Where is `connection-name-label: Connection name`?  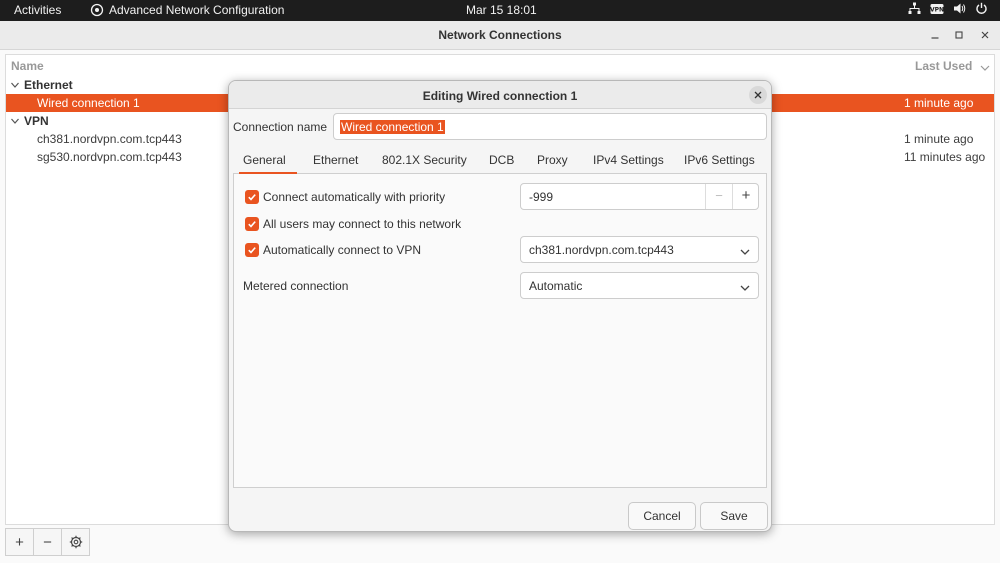
connection-name-label: Connection name is located at coordinates (280, 127).